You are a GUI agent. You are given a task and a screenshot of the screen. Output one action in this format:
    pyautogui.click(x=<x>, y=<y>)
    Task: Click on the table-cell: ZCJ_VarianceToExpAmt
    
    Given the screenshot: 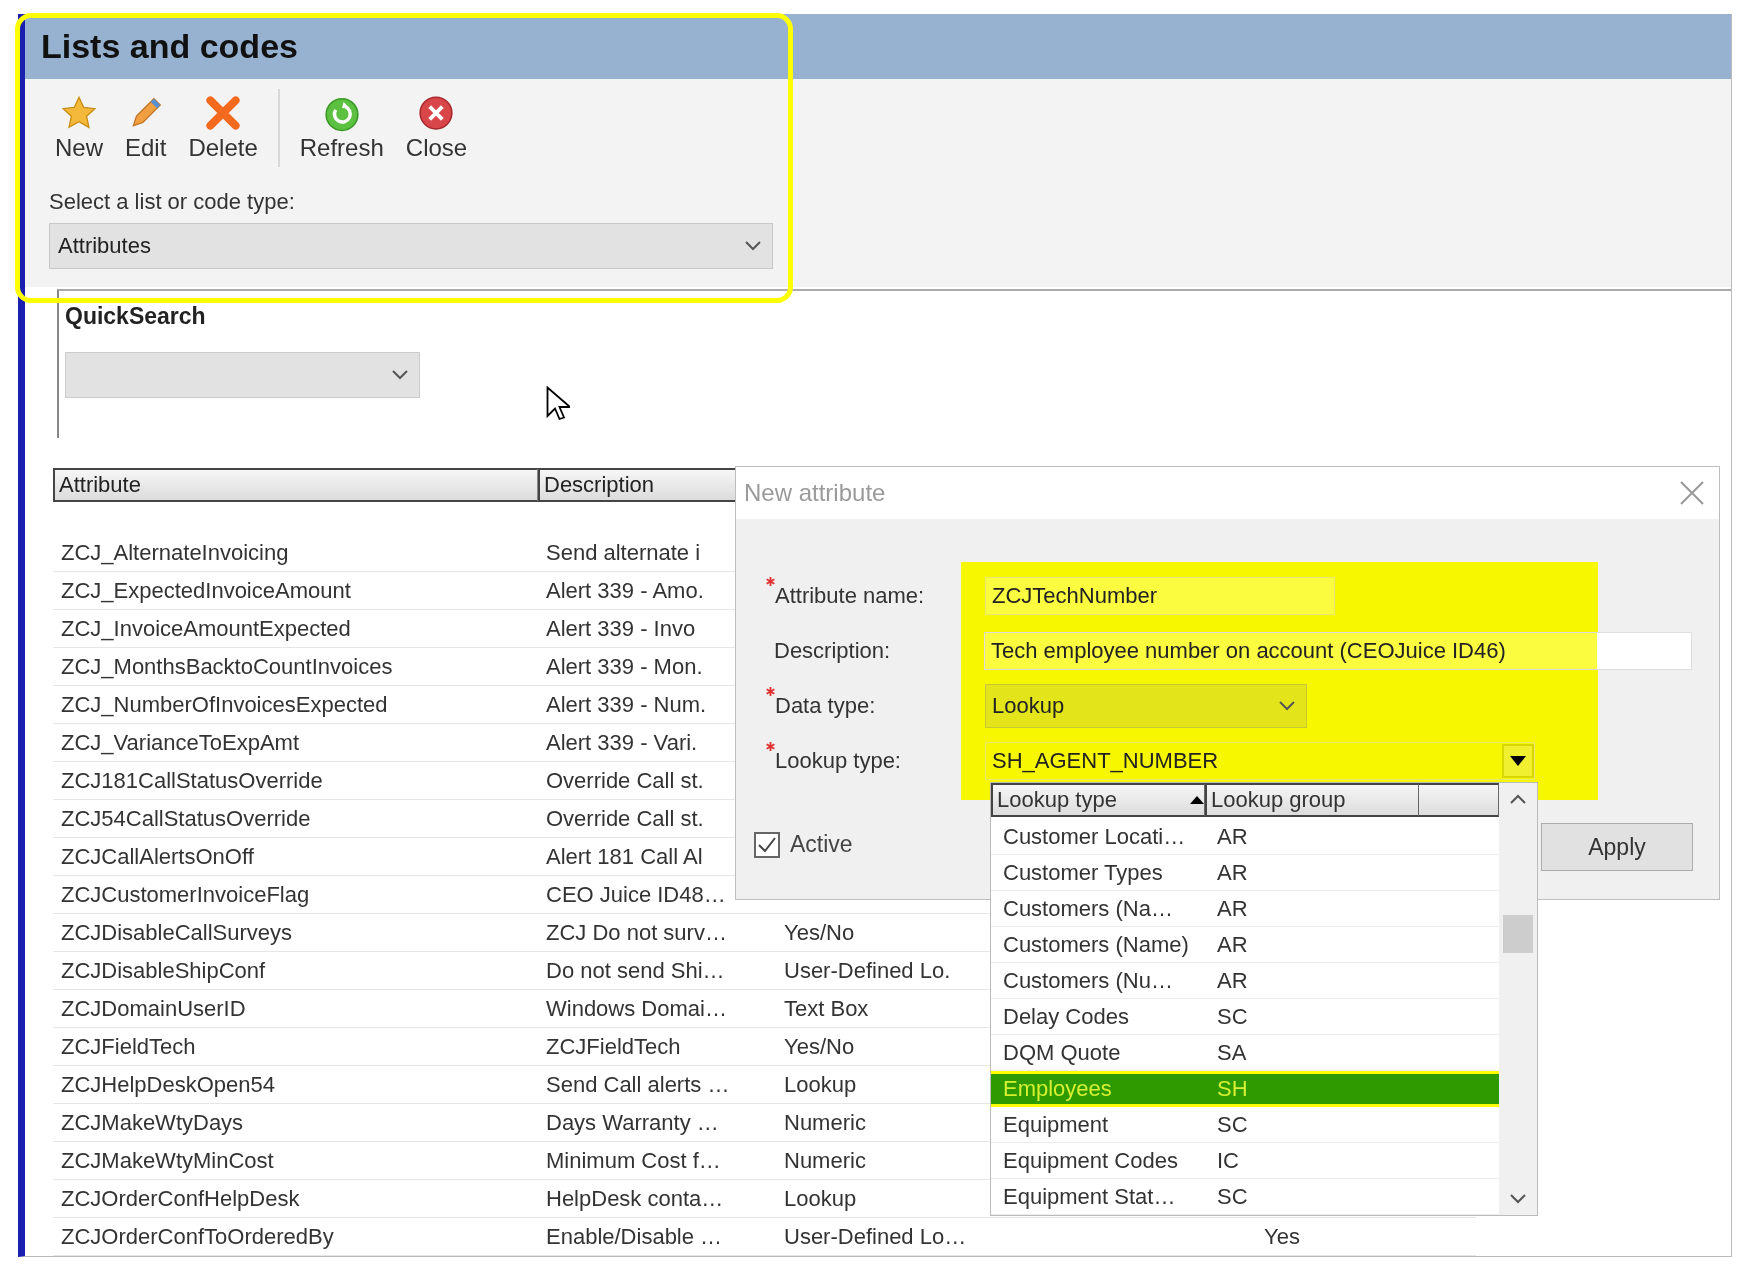 What is the action you would take?
    pyautogui.click(x=295, y=743)
    